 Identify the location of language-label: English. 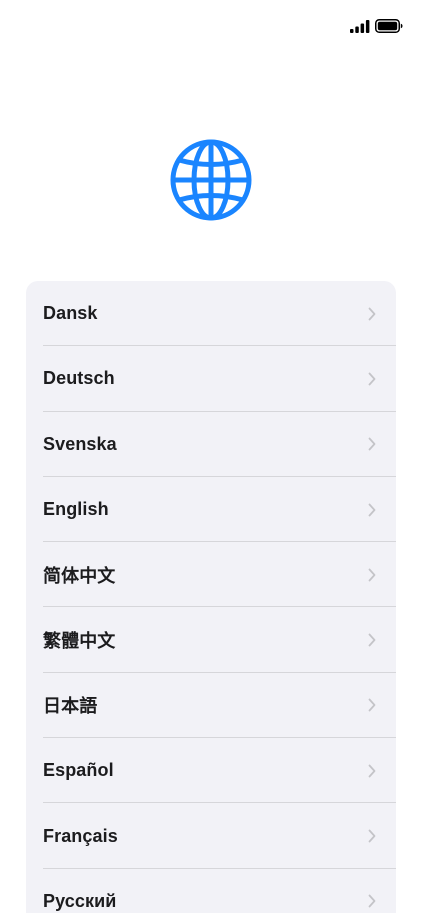
(76, 509).